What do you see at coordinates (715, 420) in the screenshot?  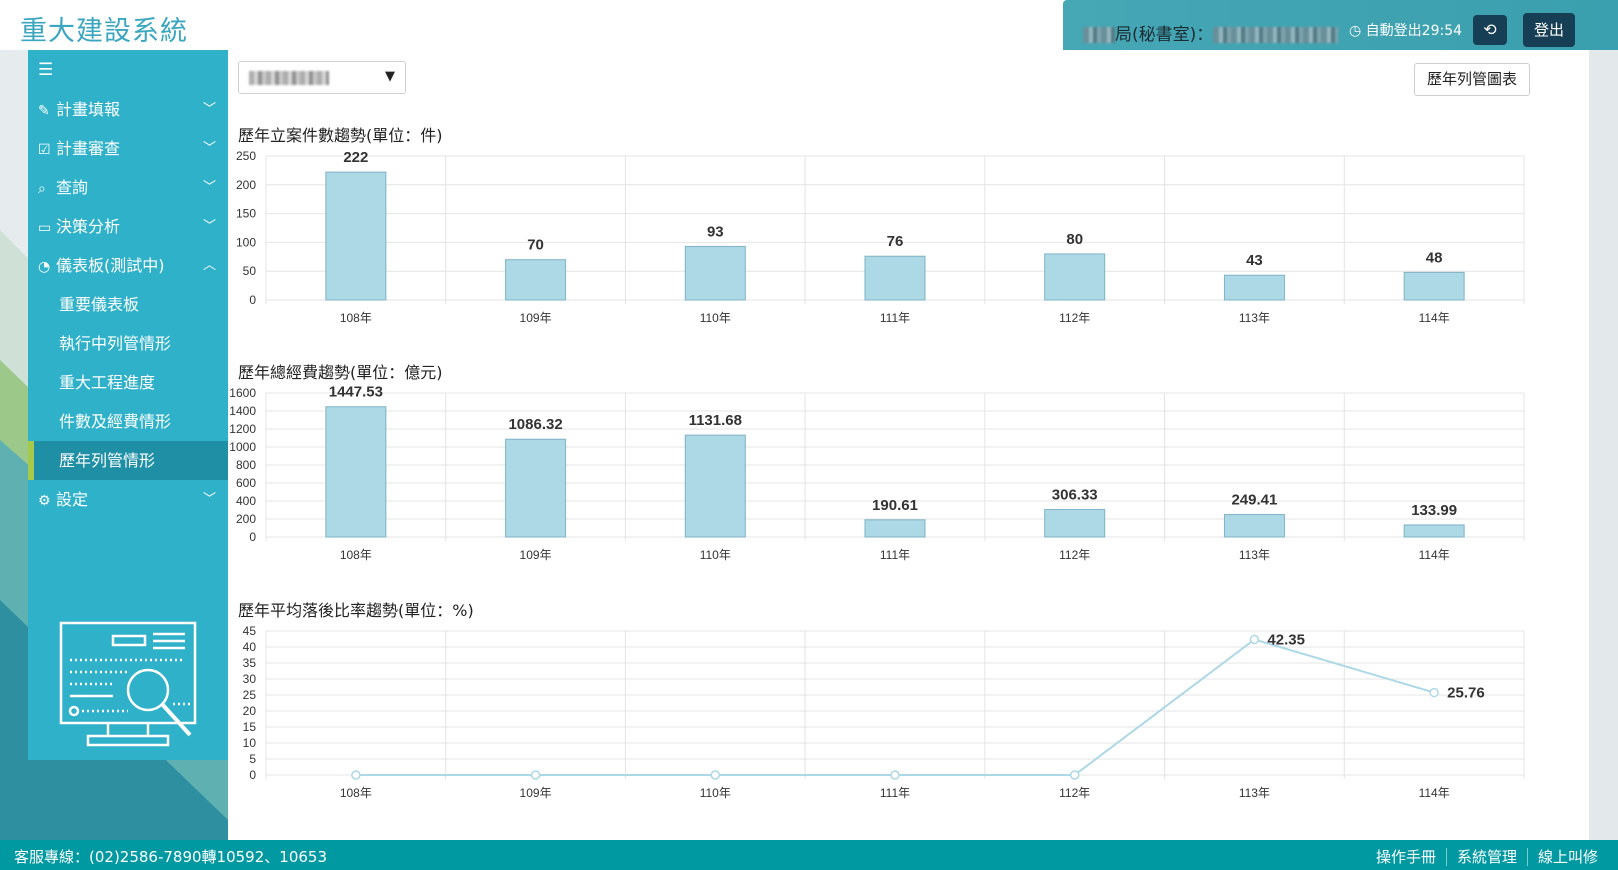 I see `data-label: 1131.68` at bounding box center [715, 420].